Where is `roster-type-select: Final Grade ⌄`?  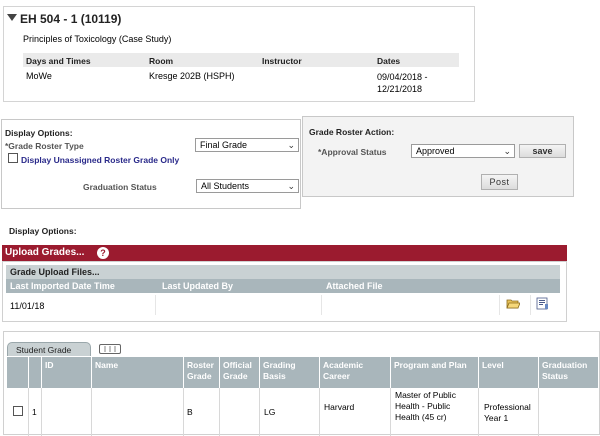 roster-type-select: Final Grade ⌄ is located at coordinates (247, 145).